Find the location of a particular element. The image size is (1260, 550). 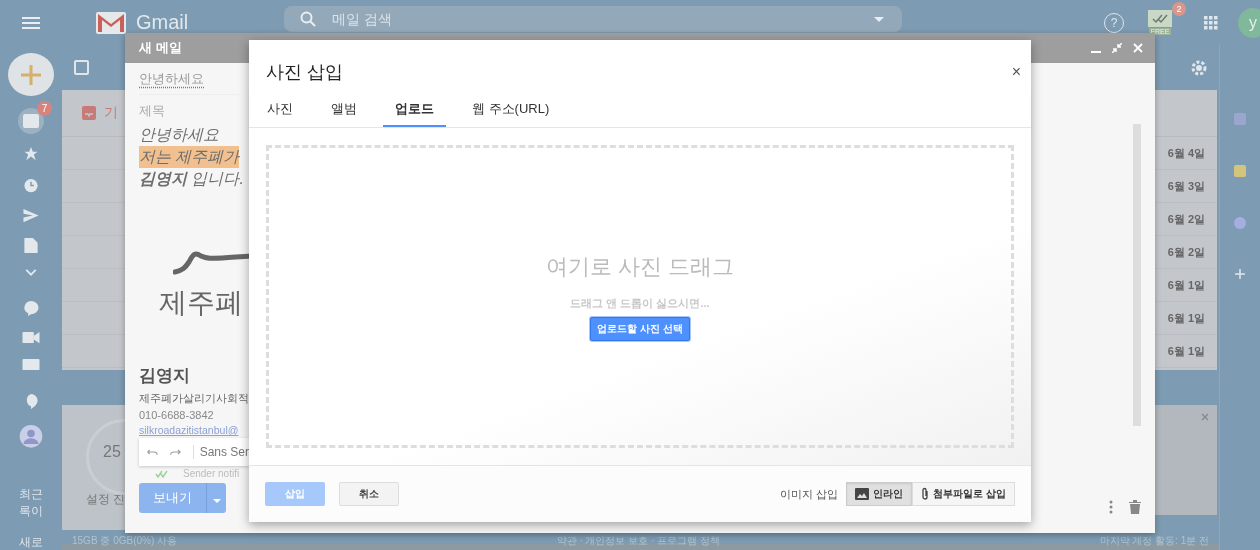

signature-logo-text: 제주폐 is located at coordinates (201, 303).